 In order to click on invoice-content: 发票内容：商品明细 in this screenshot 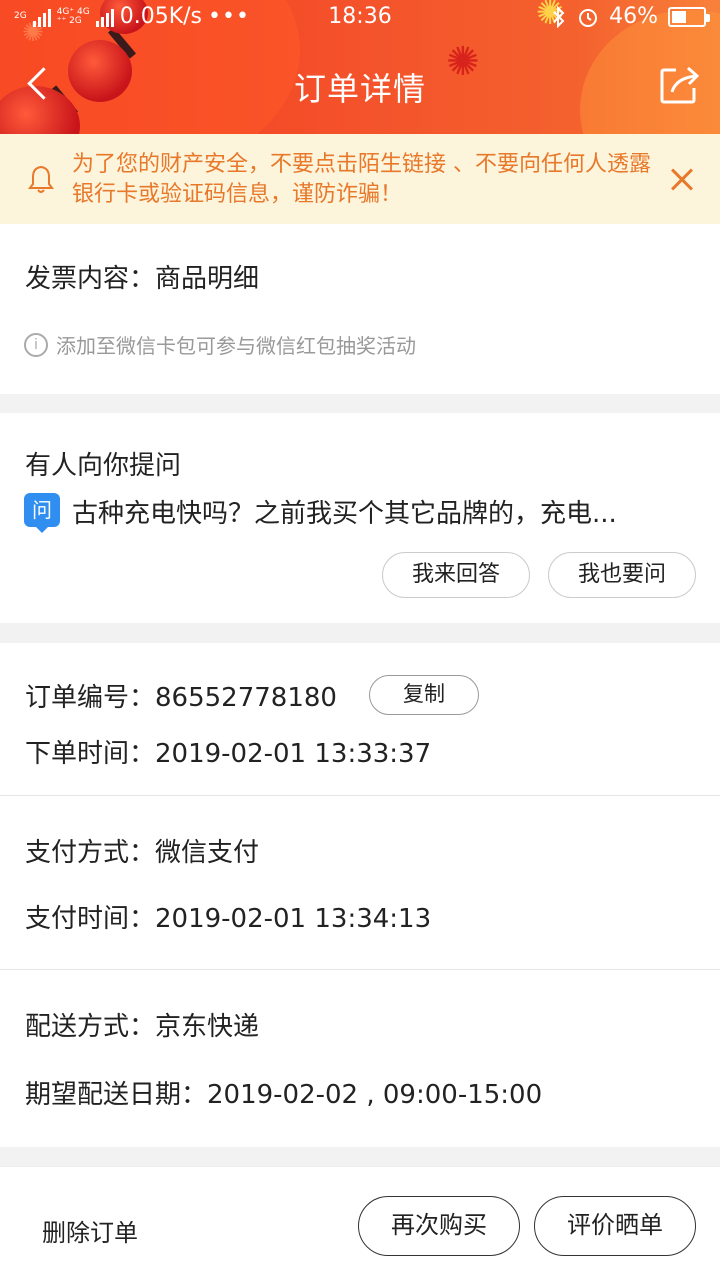, I will do `click(142, 279)`.